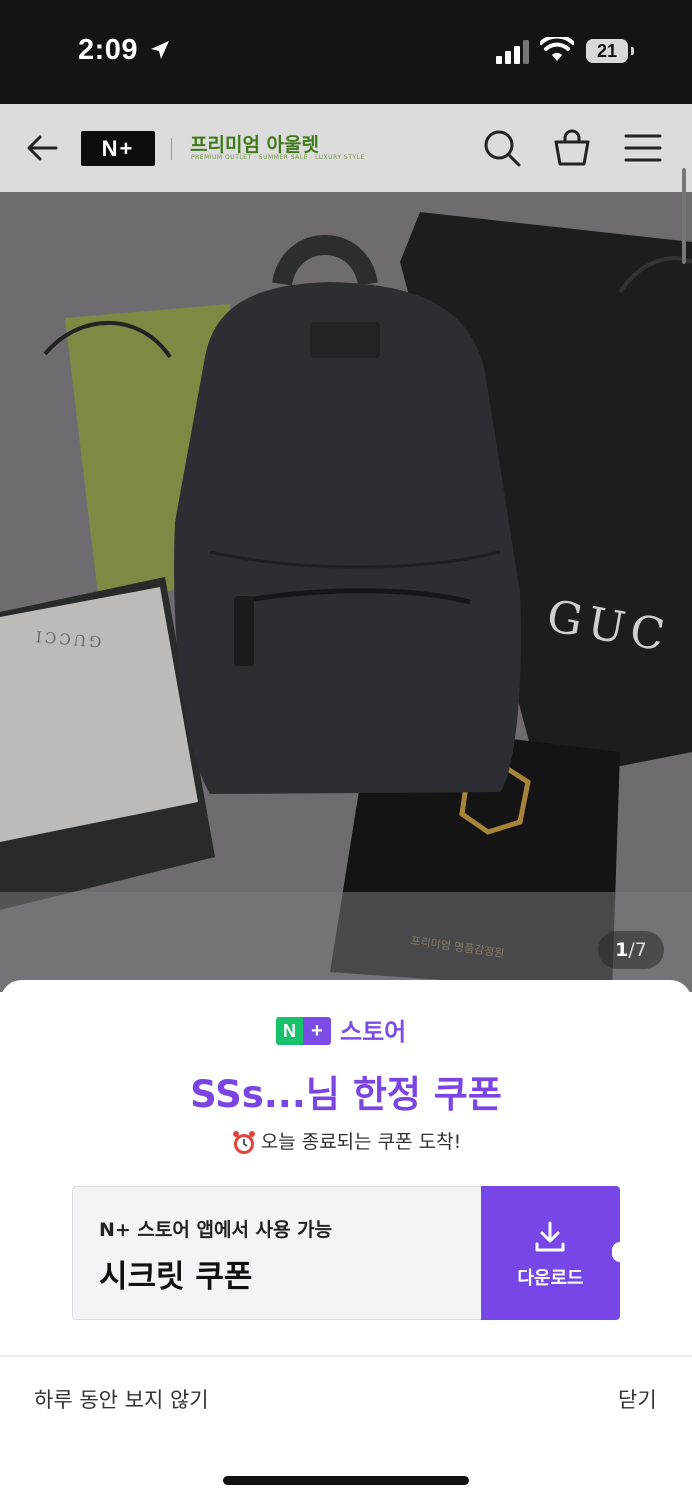 This screenshot has width=692, height=1500. I want to click on nplus-store-badge: N +, so click(303, 1031).